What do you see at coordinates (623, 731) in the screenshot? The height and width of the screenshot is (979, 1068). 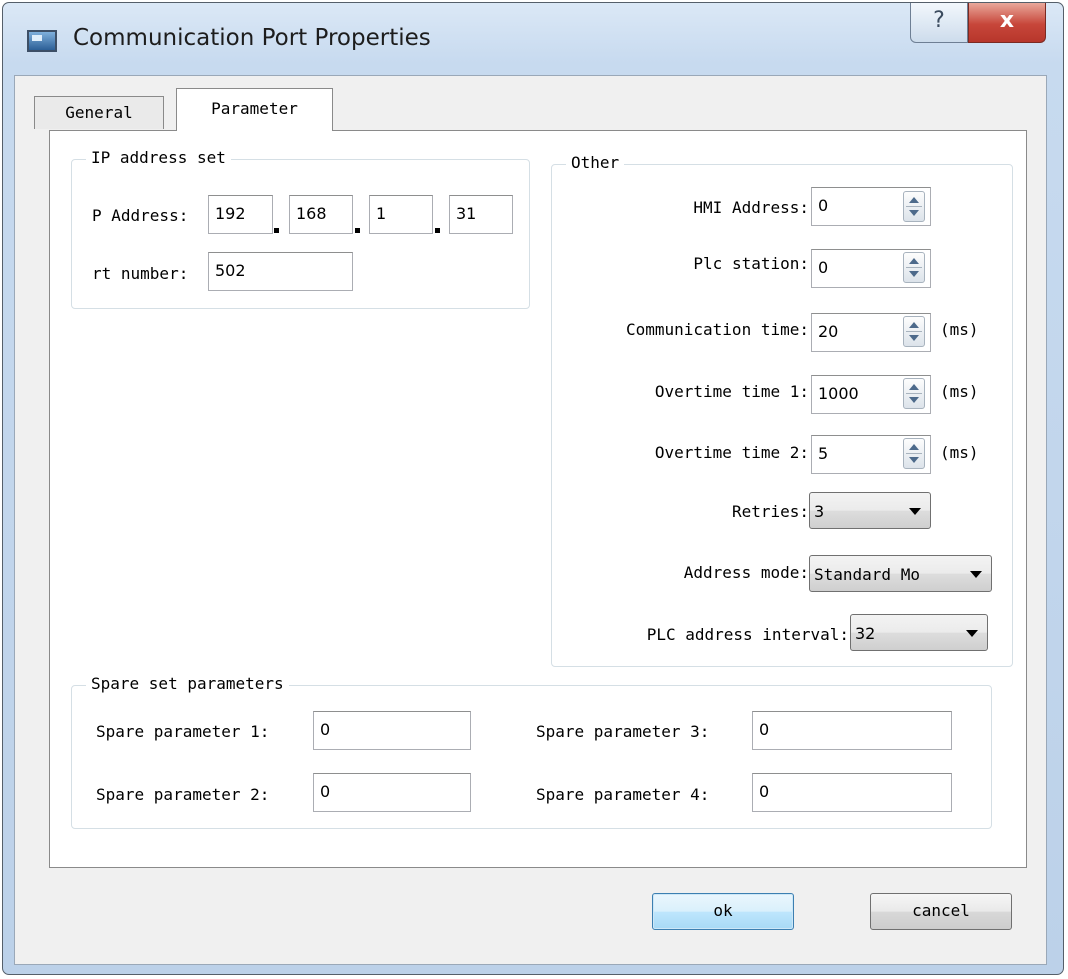 I see `spare-parameter-3-label: Spare parameter 3:` at bounding box center [623, 731].